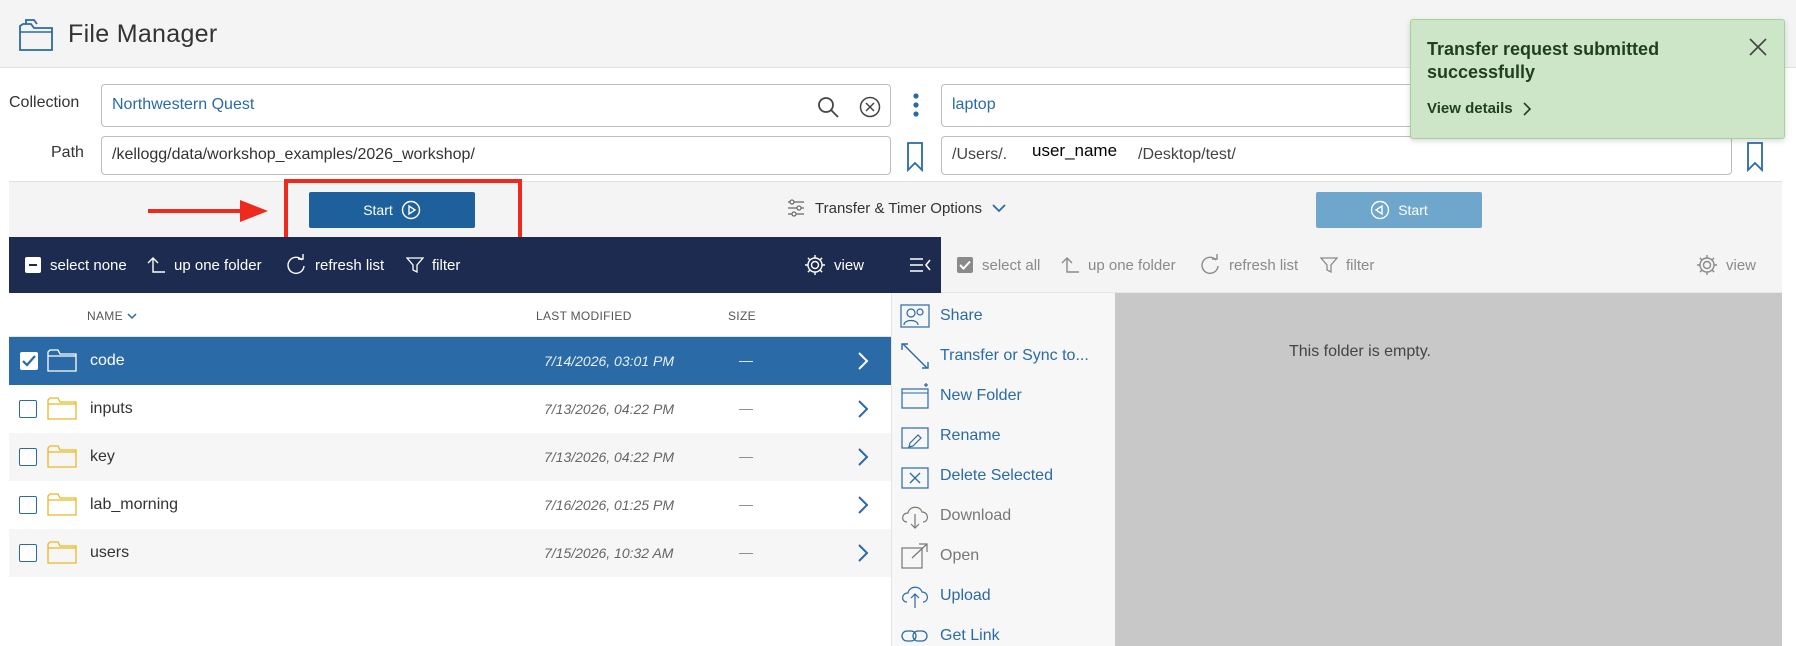 The image size is (1796, 646). Describe the element at coordinates (961, 315) in the screenshot. I see `menu-share-label: Share` at that location.